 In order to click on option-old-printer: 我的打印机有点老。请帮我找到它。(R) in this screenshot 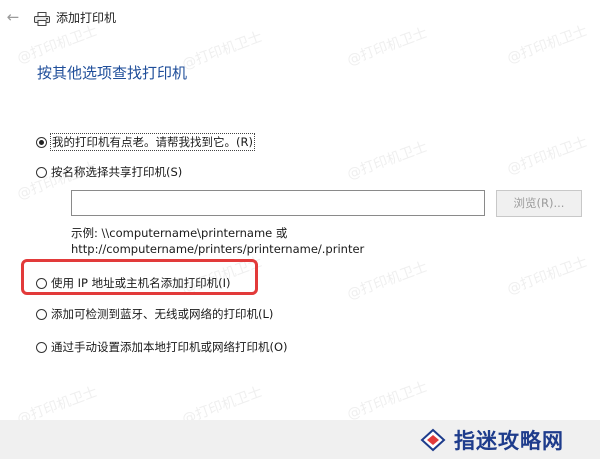, I will do `click(145, 142)`.